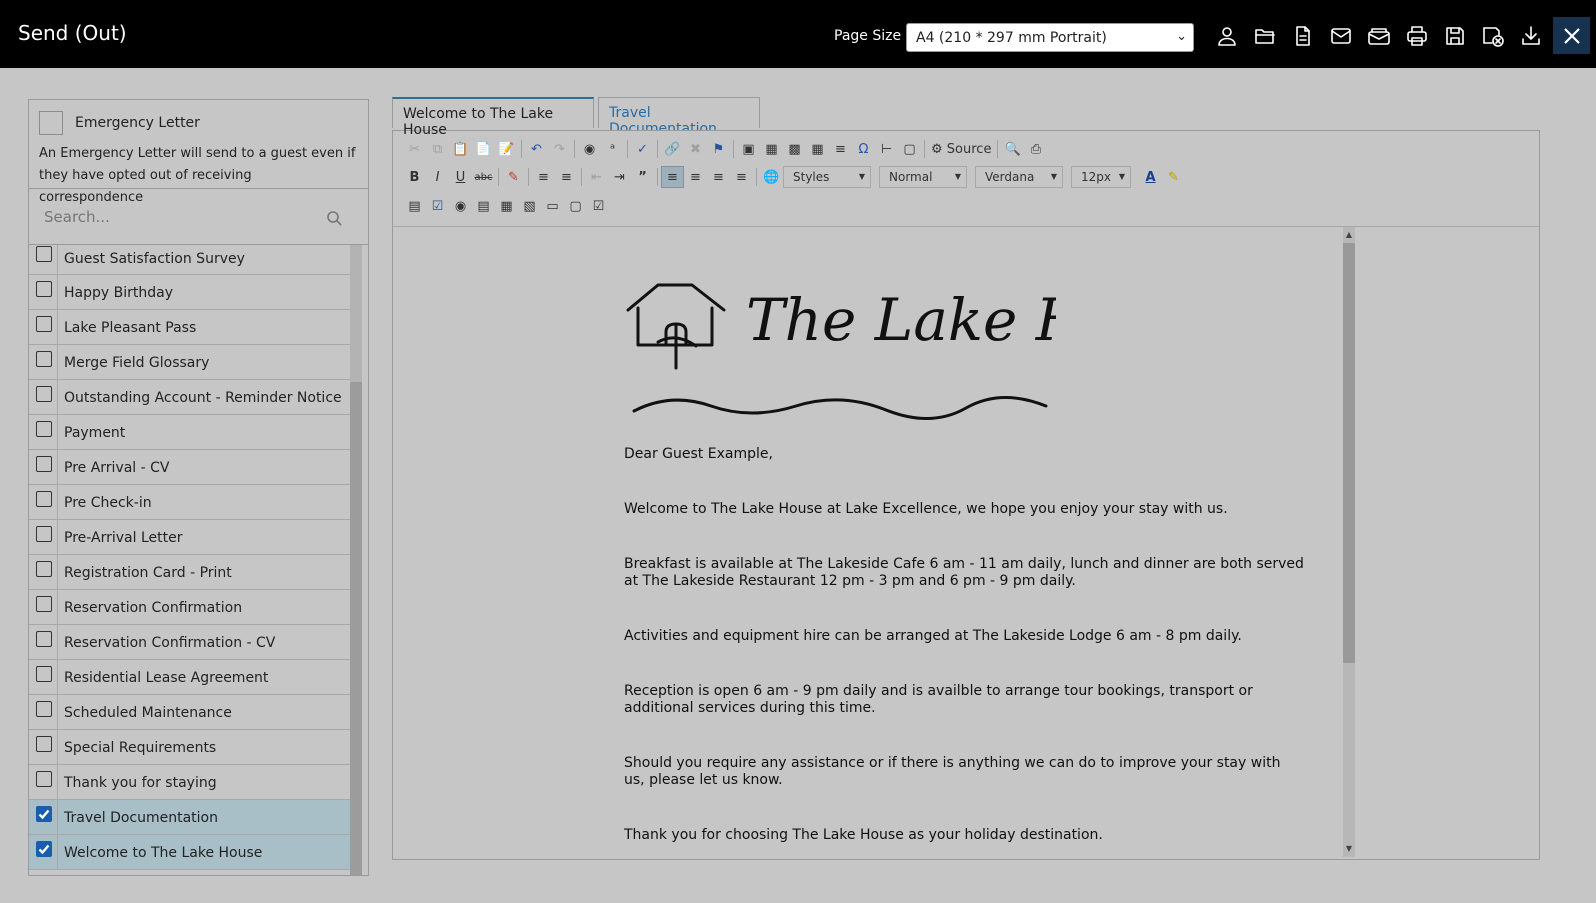 The image size is (1596, 903). What do you see at coordinates (543, 177) in the screenshot?
I see `numbered-list-icon: ≡` at bounding box center [543, 177].